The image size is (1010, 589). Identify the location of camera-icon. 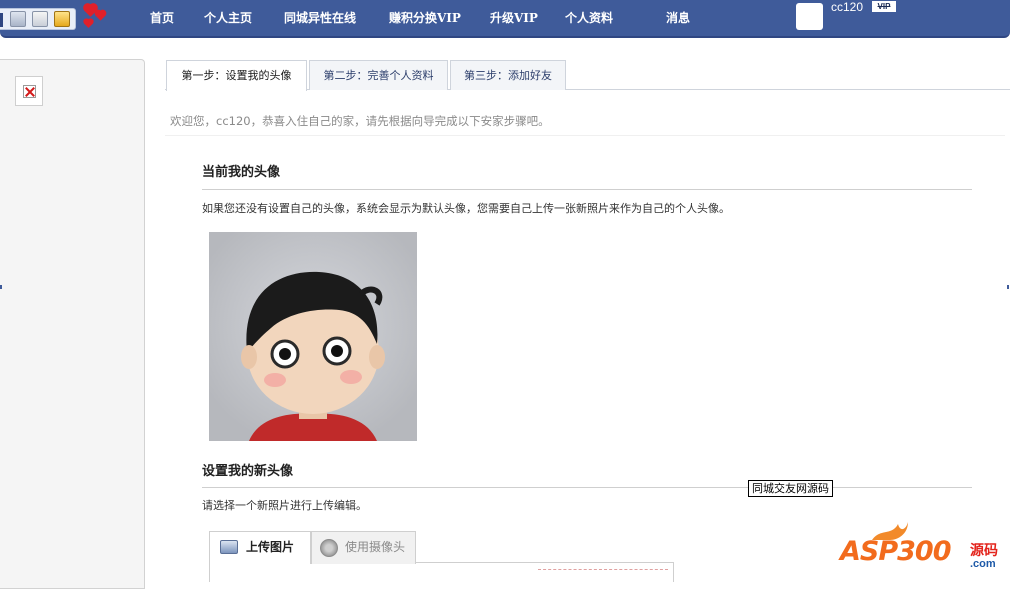
(329, 548).